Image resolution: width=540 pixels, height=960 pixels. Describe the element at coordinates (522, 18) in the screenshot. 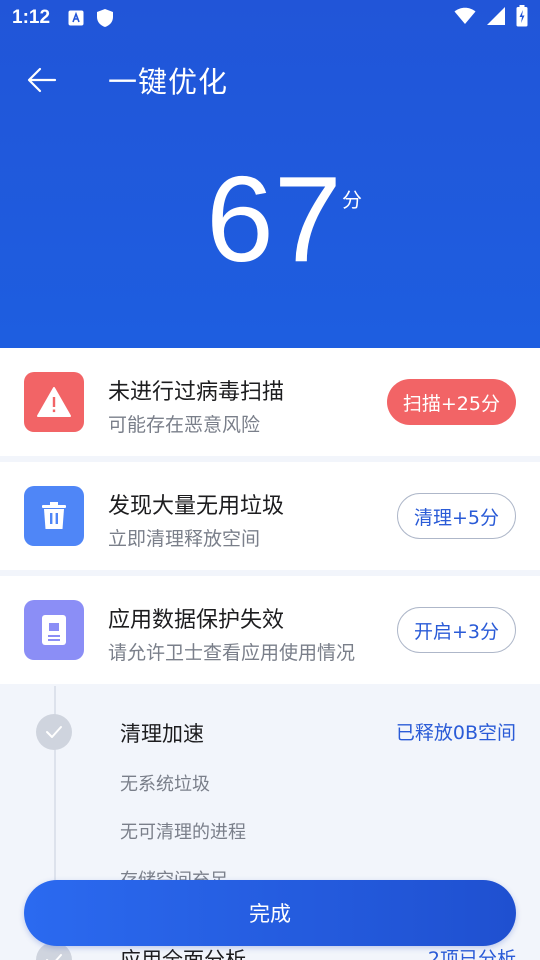

I see `battery-icon` at that location.